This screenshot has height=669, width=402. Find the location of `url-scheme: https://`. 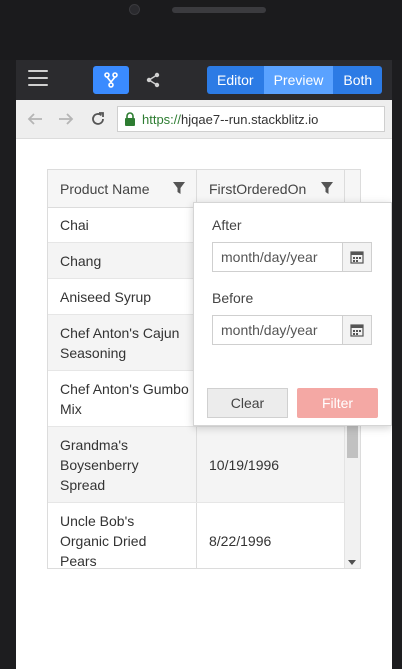

url-scheme: https:// is located at coordinates (162, 119).